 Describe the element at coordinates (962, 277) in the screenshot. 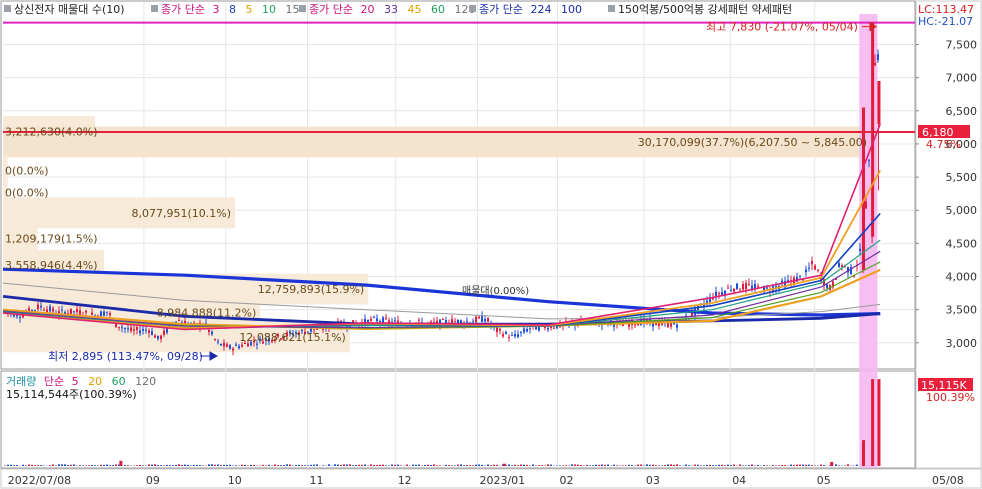

I see `price-tick-label: 4,000` at that location.